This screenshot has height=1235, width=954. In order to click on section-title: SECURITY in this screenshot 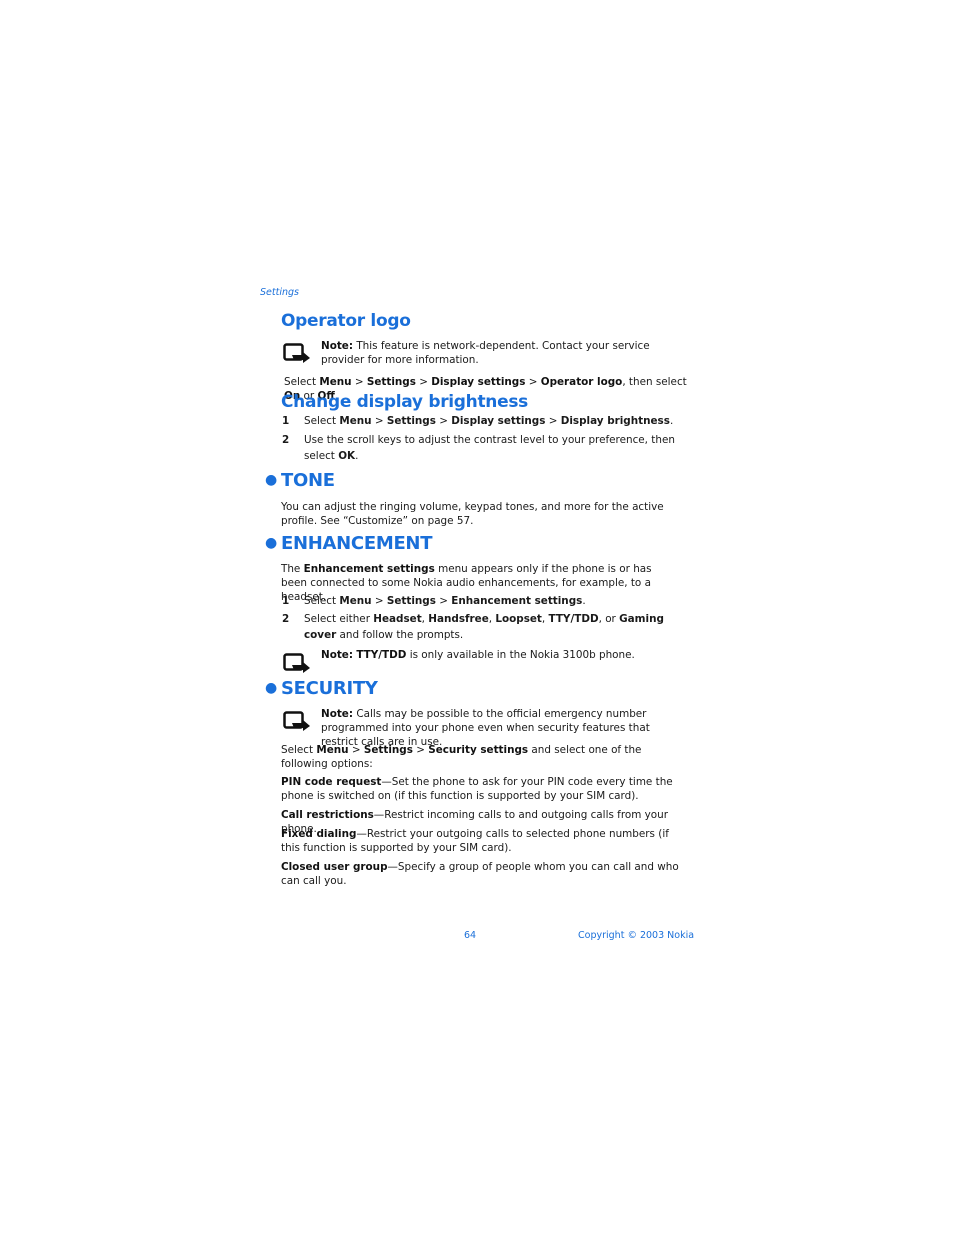, I will do `click(329, 688)`.